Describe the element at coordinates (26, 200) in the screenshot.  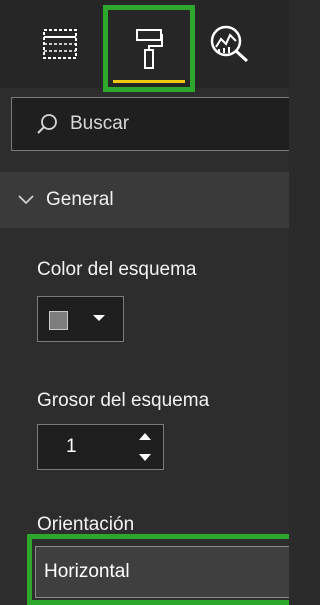
I see `chevron-down-icon` at that location.